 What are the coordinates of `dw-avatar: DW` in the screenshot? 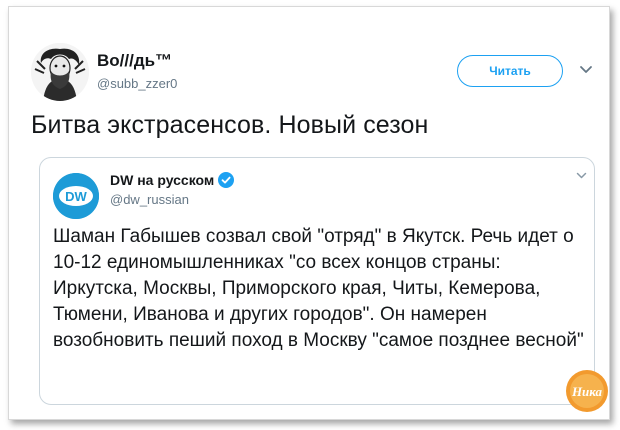 It's located at (76, 196).